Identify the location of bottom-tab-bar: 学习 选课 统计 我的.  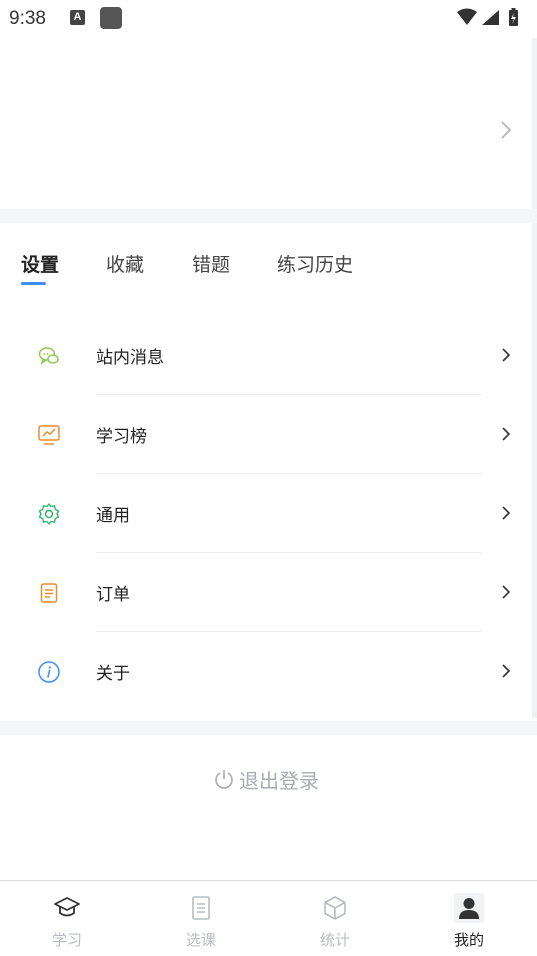
(268, 918).